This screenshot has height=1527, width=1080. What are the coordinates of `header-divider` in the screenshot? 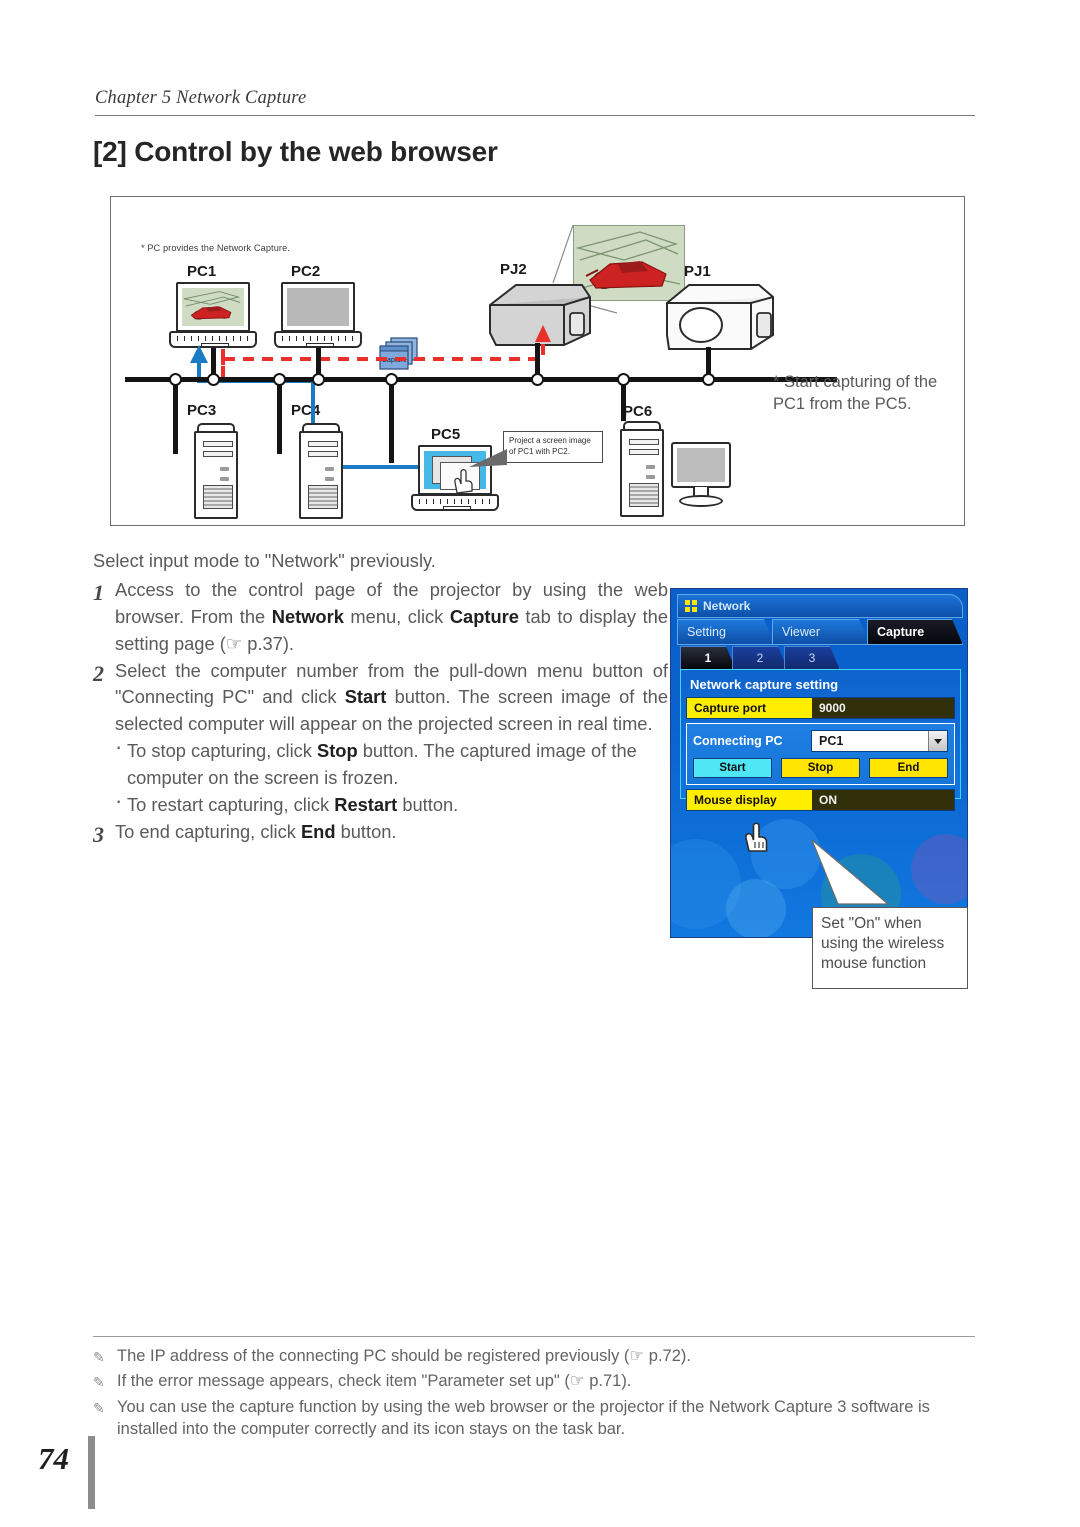 It's located at (535, 115).